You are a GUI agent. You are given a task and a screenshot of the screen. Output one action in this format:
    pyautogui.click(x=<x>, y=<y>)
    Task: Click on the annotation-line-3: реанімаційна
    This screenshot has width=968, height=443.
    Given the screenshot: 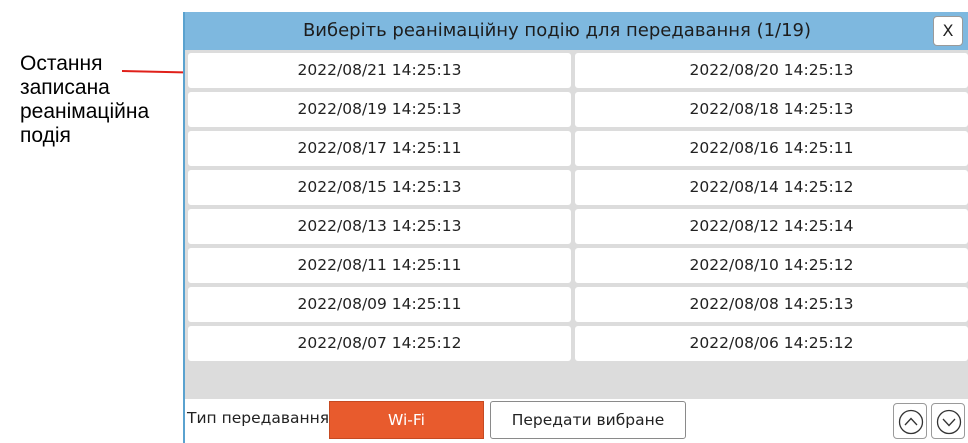 What is the action you would take?
    pyautogui.click(x=85, y=111)
    